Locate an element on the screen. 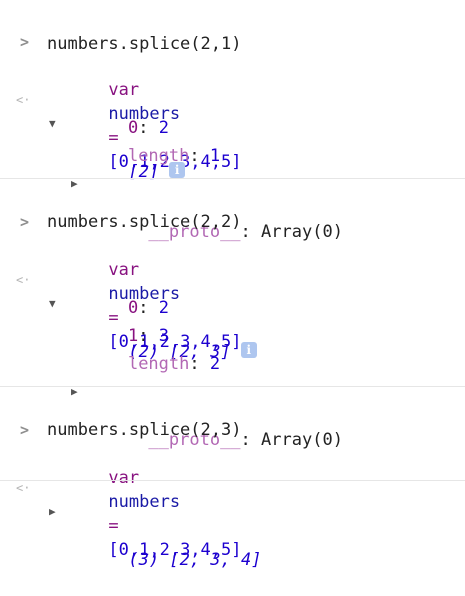 The width and height of the screenshot is (465, 596). console-input-line-2: numbers.splice(2,3) is located at coordinates (144, 430).